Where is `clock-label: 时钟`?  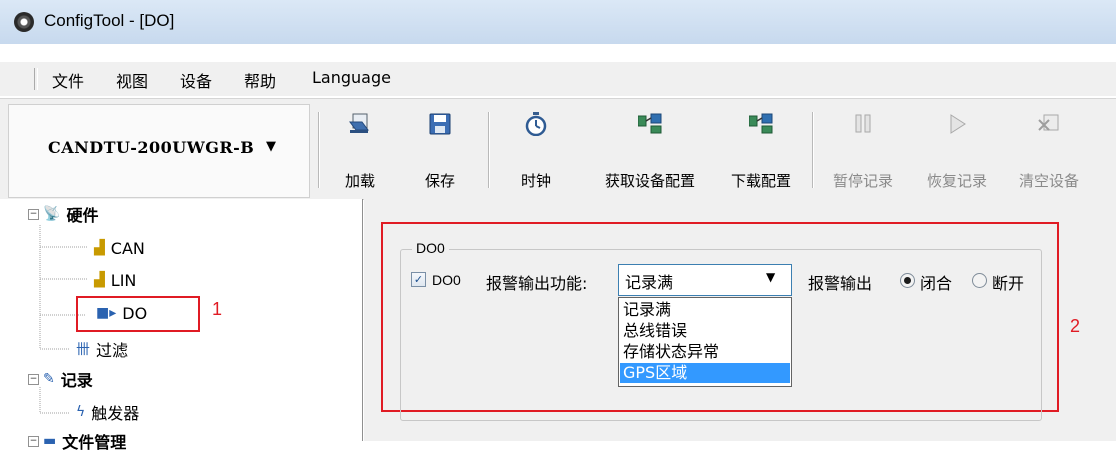 clock-label: 时钟 is located at coordinates (535, 181).